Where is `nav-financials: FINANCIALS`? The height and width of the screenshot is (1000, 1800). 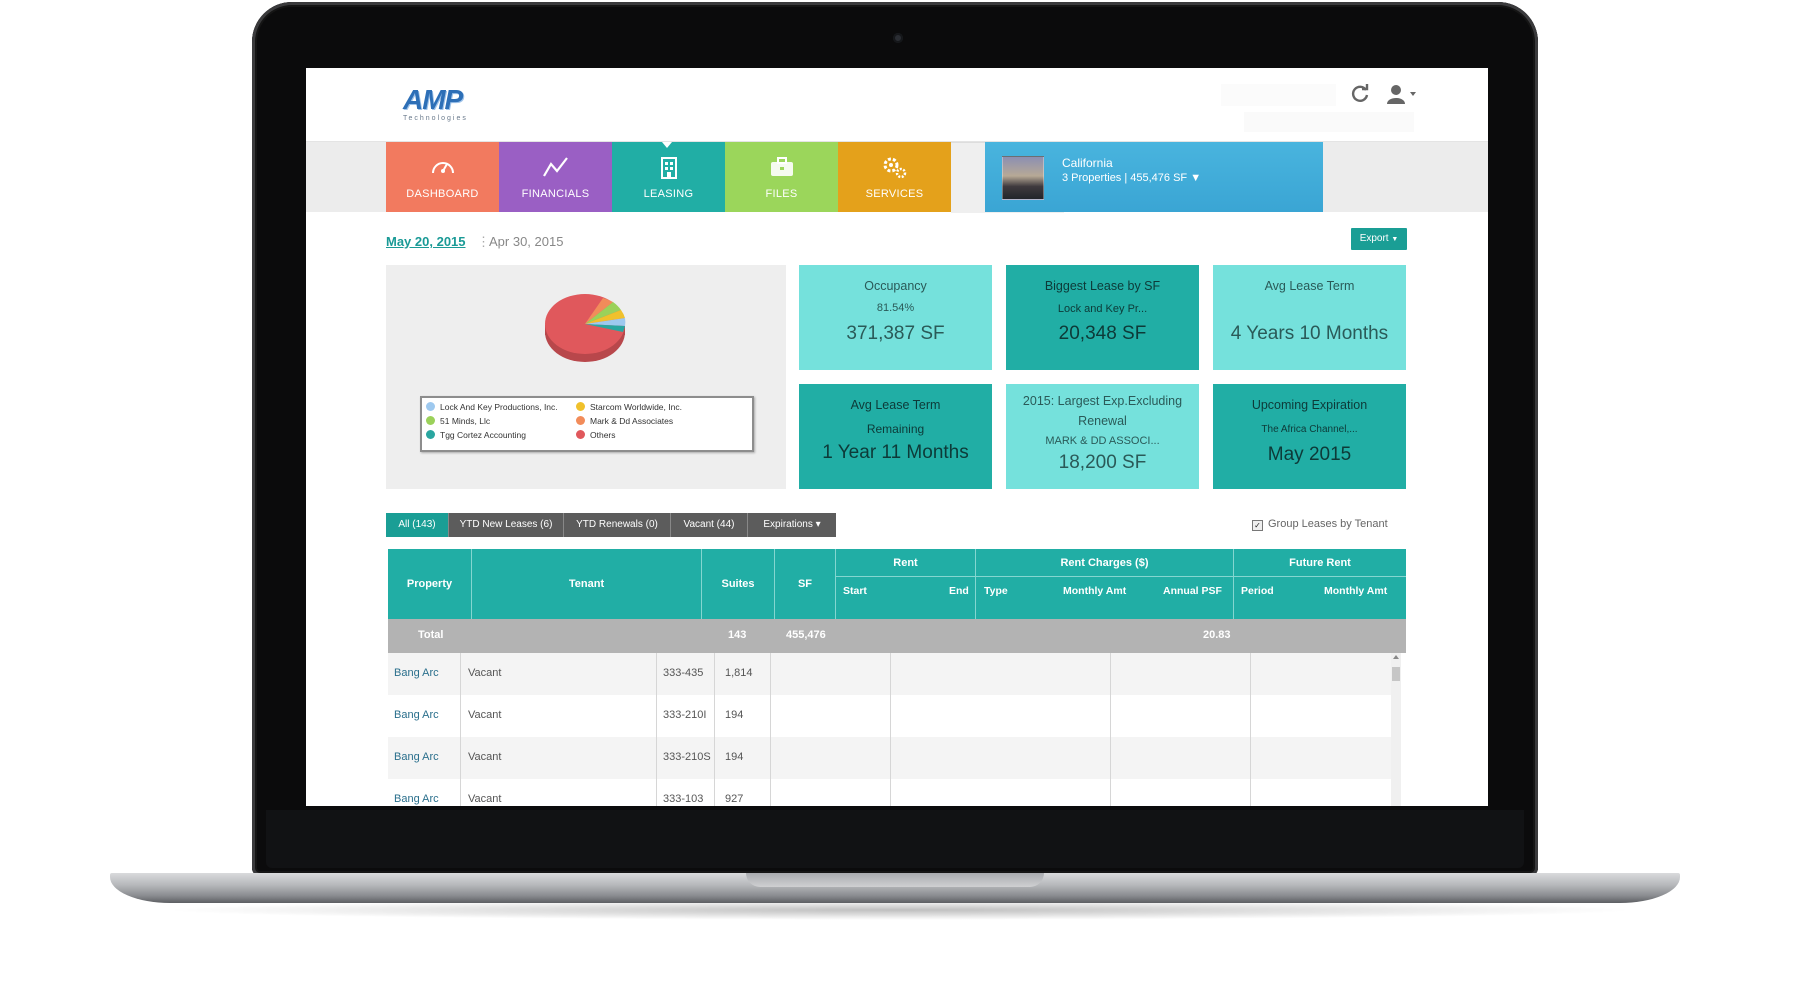
nav-financials: FINANCIALS is located at coordinates (555, 177).